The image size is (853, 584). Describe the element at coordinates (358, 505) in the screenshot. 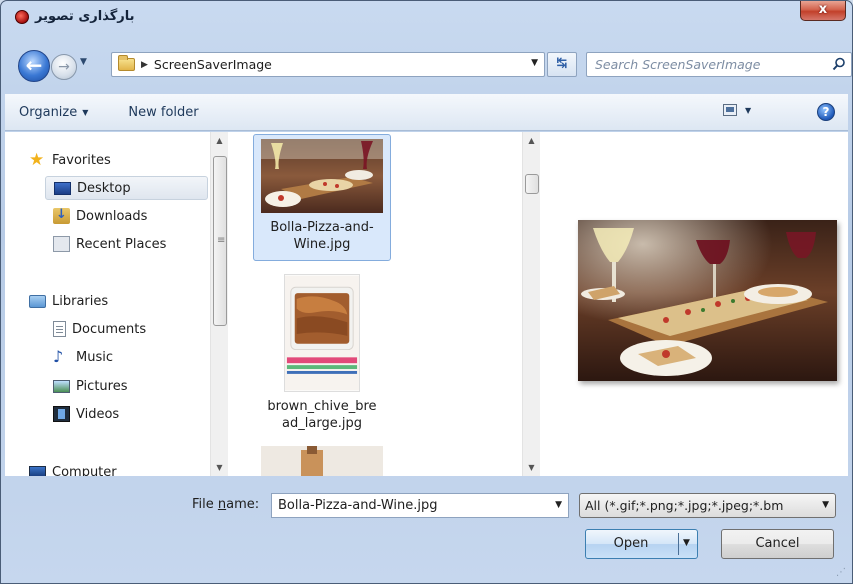

I see `file-name-value: Bolla-Pizza-and-Wine.jpg` at that location.